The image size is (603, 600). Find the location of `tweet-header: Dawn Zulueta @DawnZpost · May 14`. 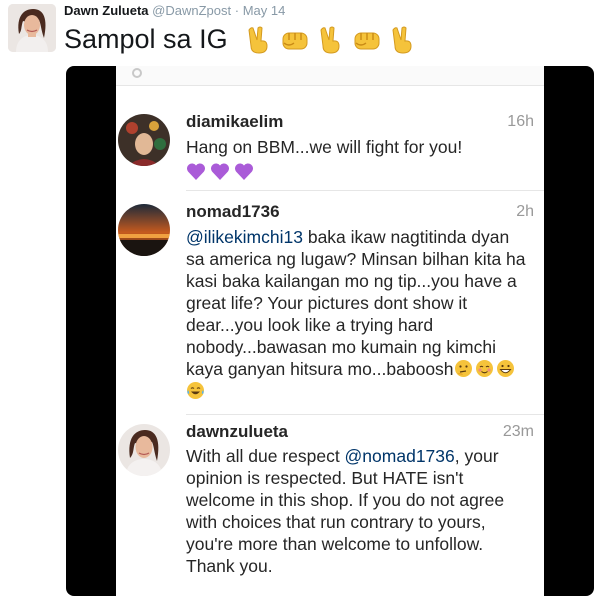

tweet-header: Dawn Zulueta @DawnZpost · May 14 is located at coordinates (174, 10).